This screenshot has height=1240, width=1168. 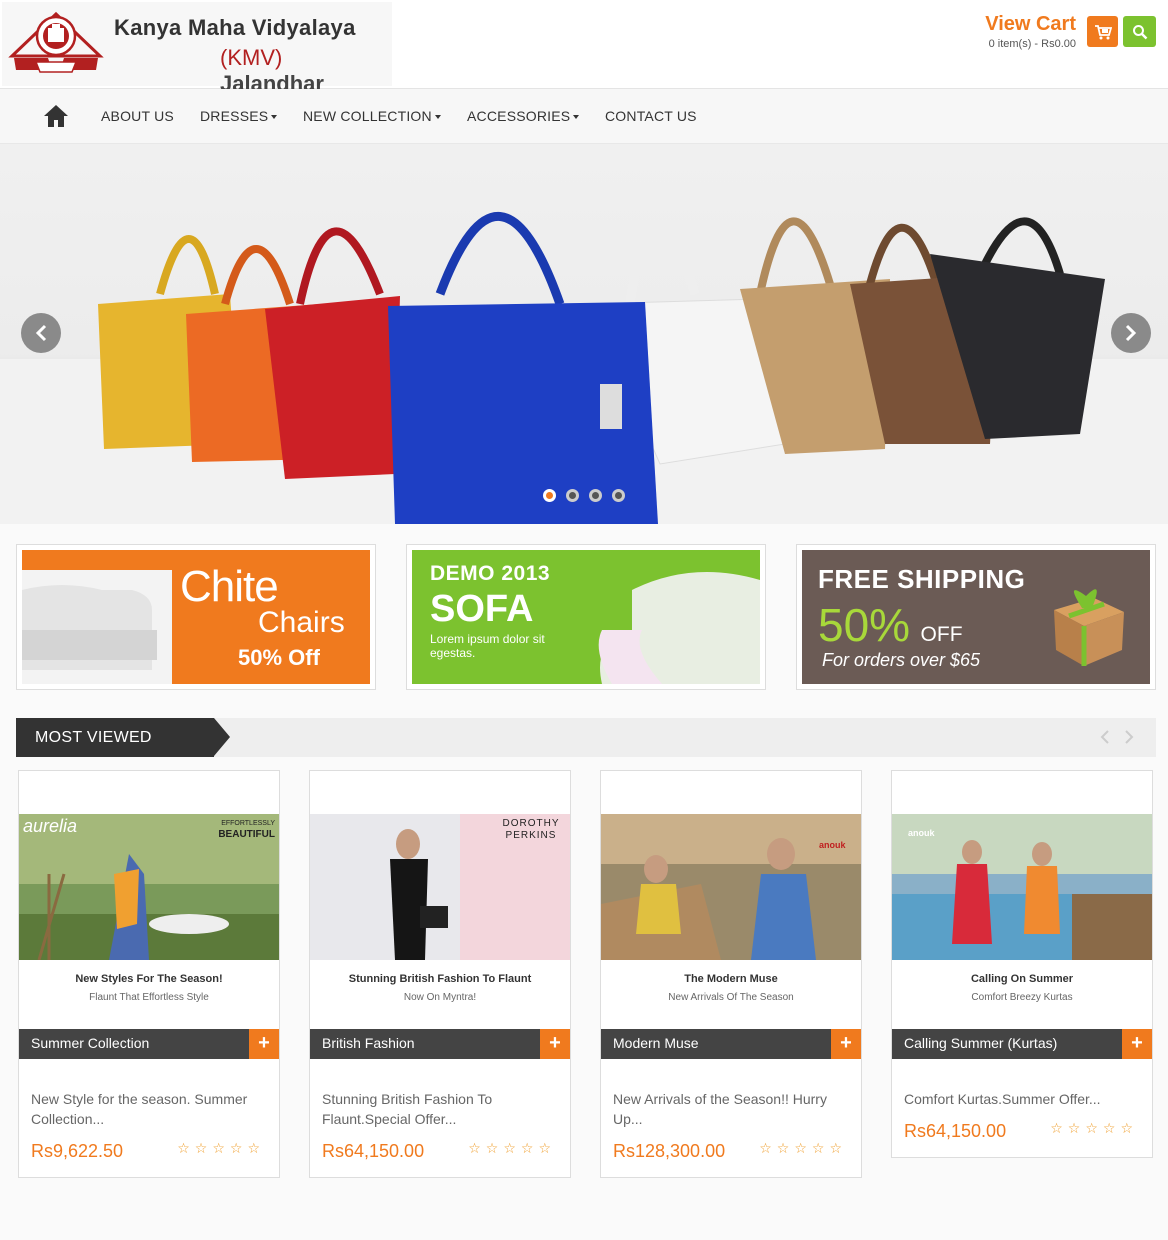 I want to click on product-caption-sub: Comfort Breezy Kurtas, so click(x=1022, y=997).